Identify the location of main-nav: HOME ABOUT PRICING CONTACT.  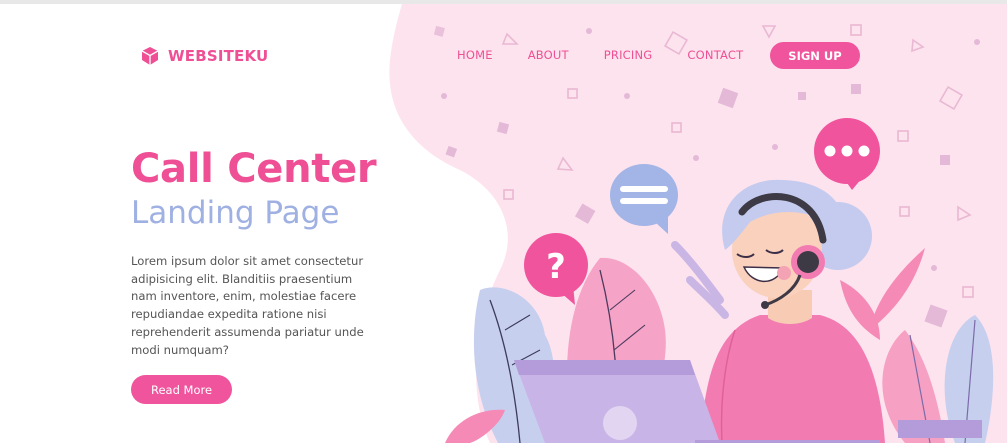
(615, 55).